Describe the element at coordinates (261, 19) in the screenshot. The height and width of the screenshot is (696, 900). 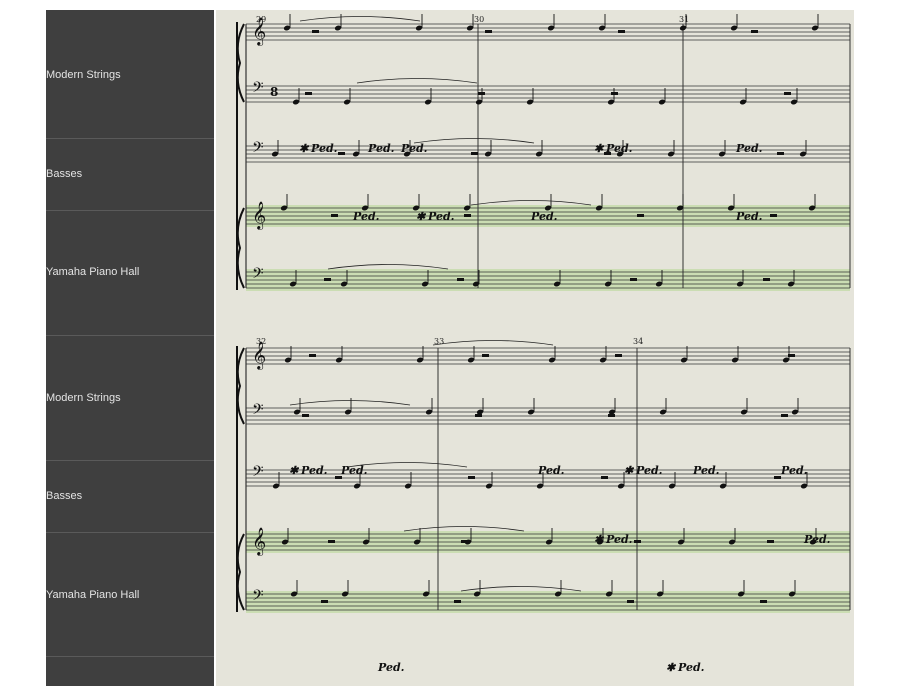
I see `measure-number: 29` at that location.